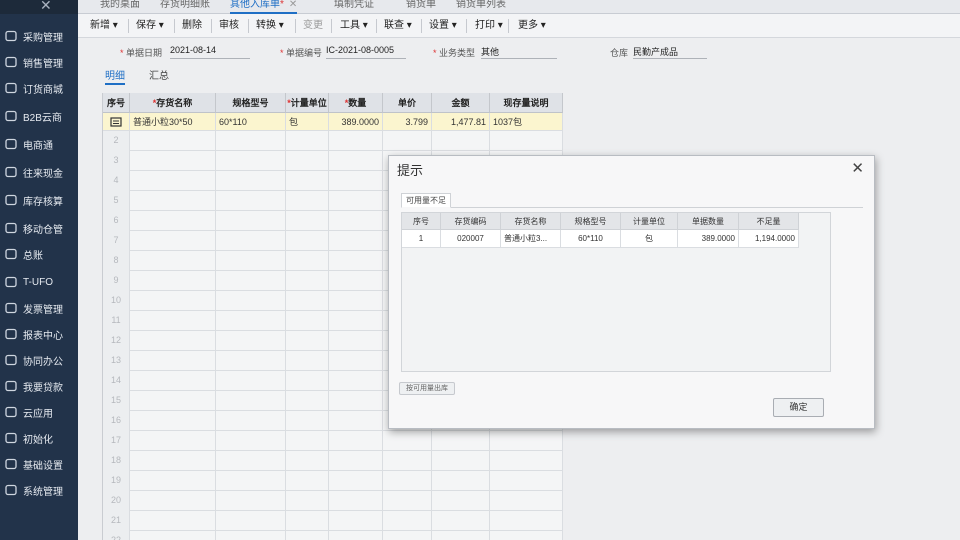  Describe the element at coordinates (354, 7) in the screenshot. I see `tab-voucher: 填制凭证` at that location.